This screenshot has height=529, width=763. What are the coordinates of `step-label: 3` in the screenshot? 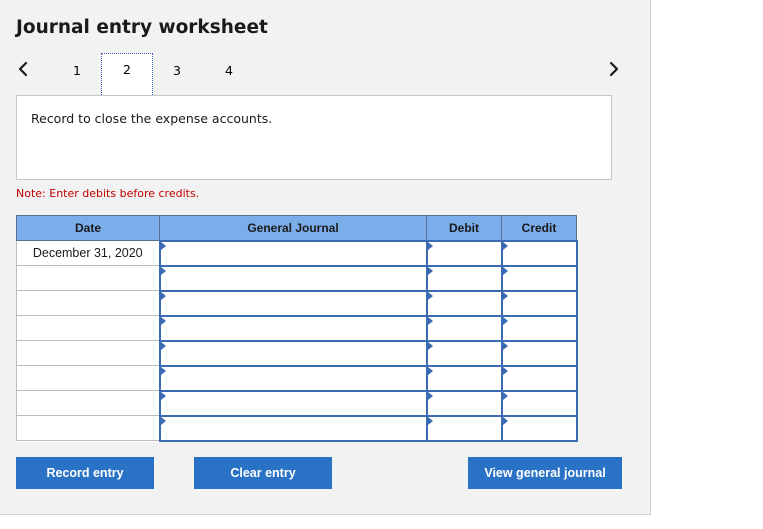 It's located at (177, 70).